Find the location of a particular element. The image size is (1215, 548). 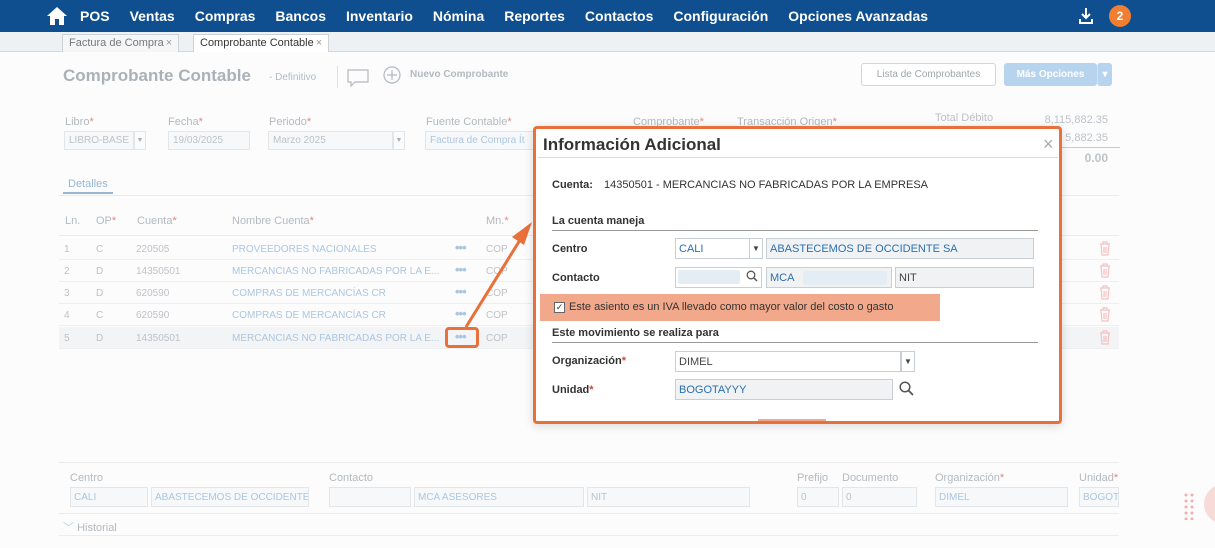

contacto-name-text: MCA is located at coordinates (782, 278).